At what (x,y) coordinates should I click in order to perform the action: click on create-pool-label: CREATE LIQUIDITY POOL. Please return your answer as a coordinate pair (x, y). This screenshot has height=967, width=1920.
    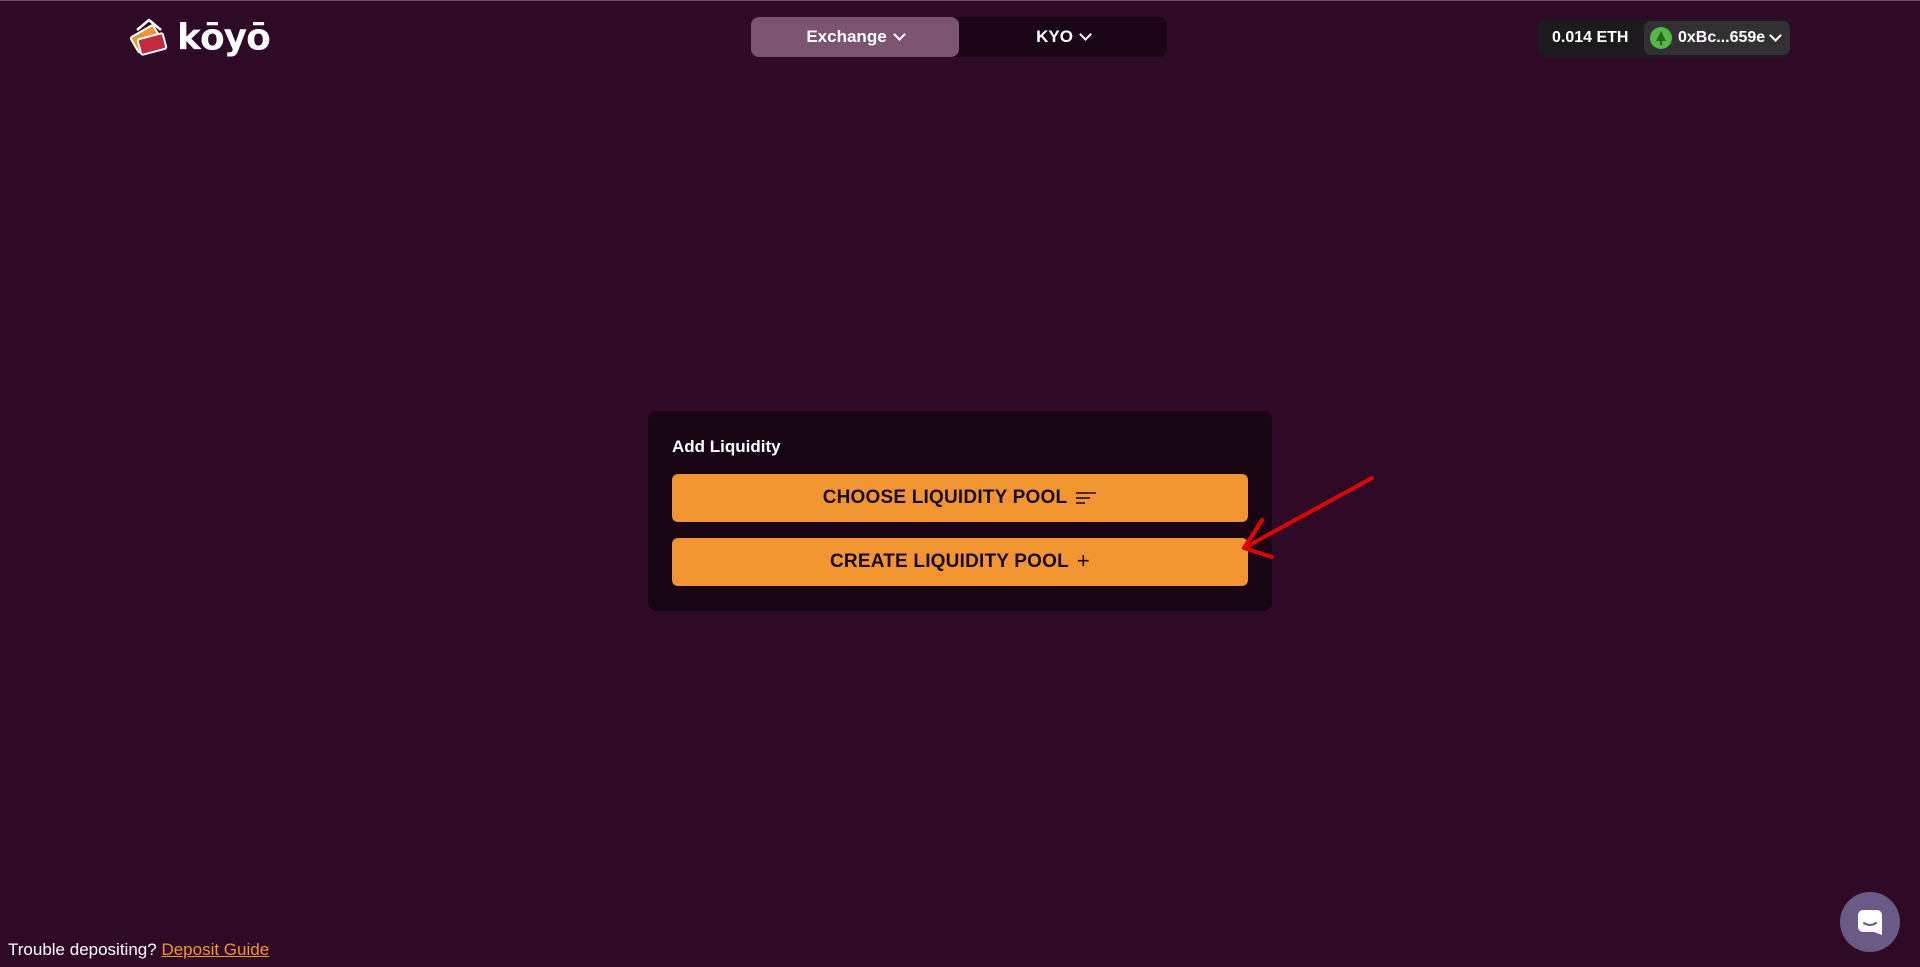
    Looking at the image, I should click on (949, 561).